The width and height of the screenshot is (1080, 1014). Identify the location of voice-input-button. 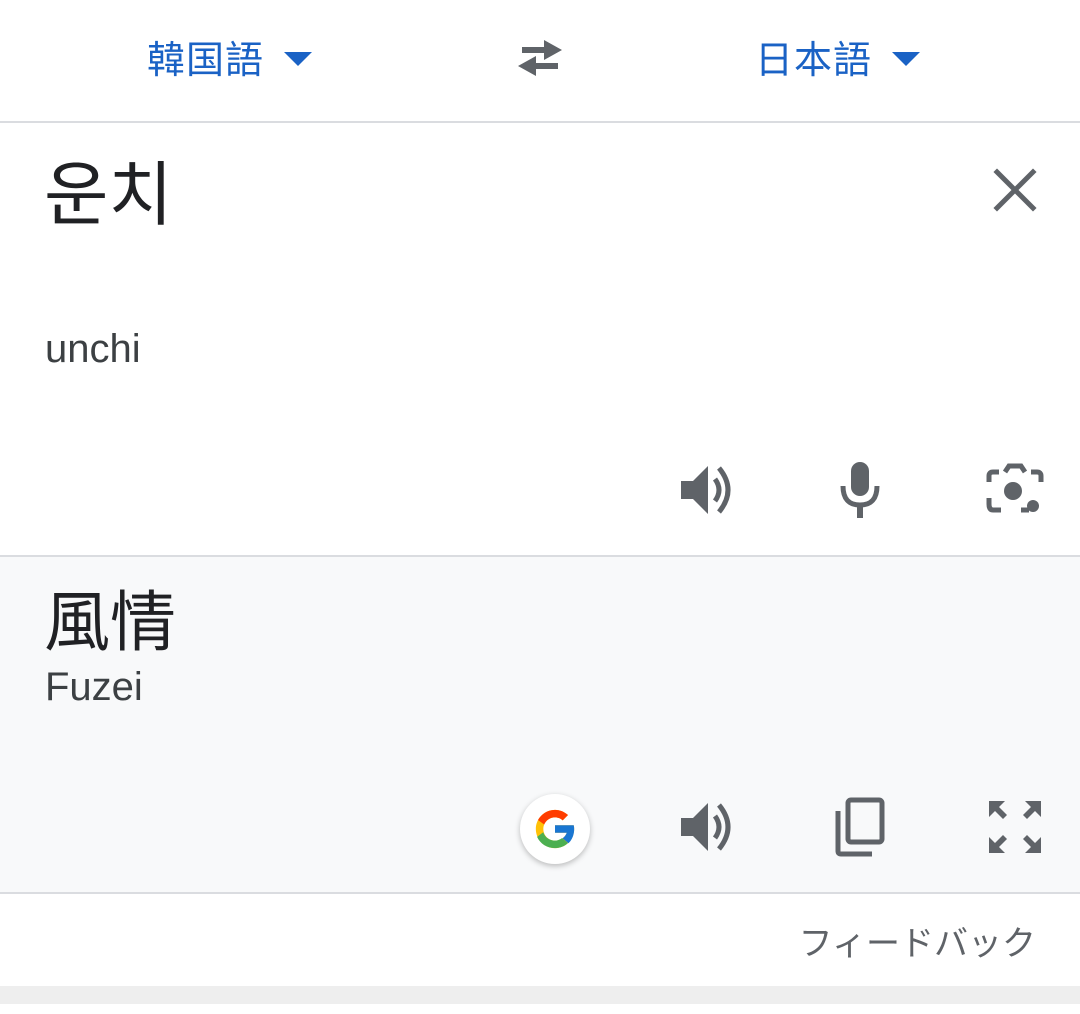
(860, 490).